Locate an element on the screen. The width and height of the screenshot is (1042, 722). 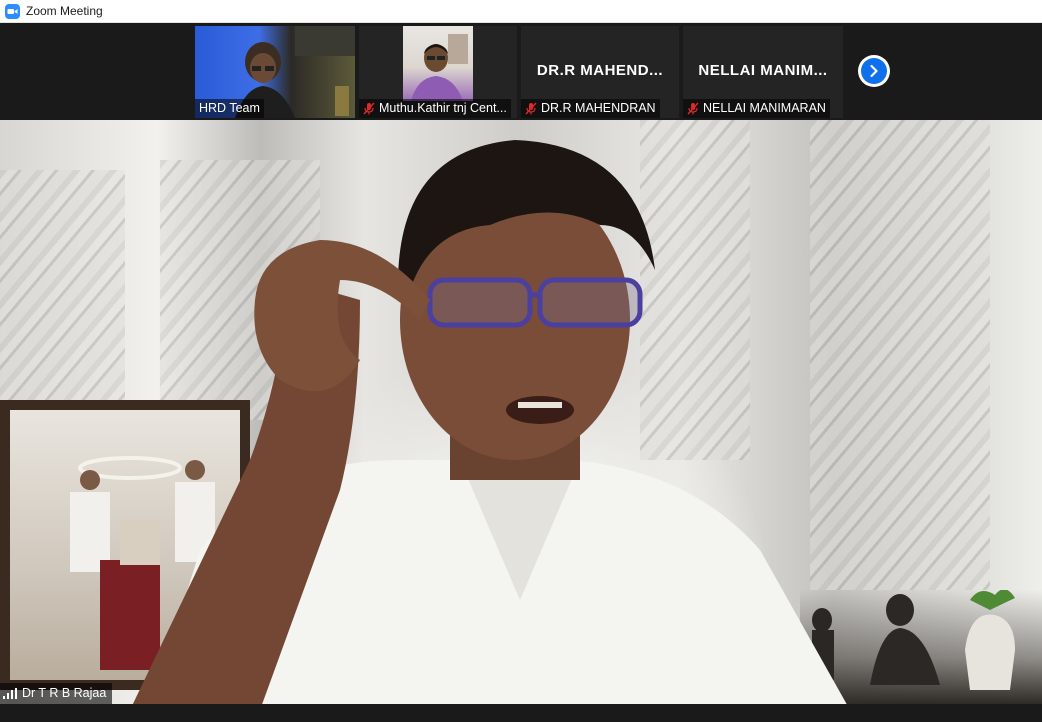
signal-strength-icon is located at coordinates (10, 693).